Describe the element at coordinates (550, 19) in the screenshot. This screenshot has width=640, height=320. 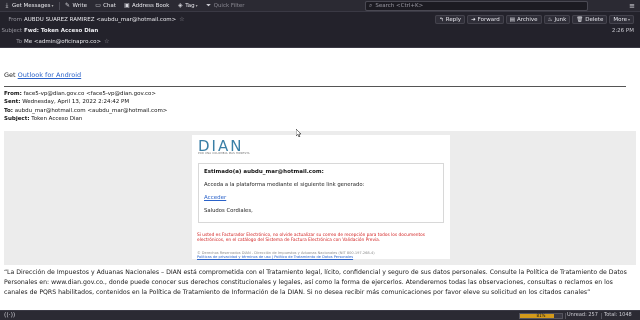
I see `flame-icon: ♨` at that location.